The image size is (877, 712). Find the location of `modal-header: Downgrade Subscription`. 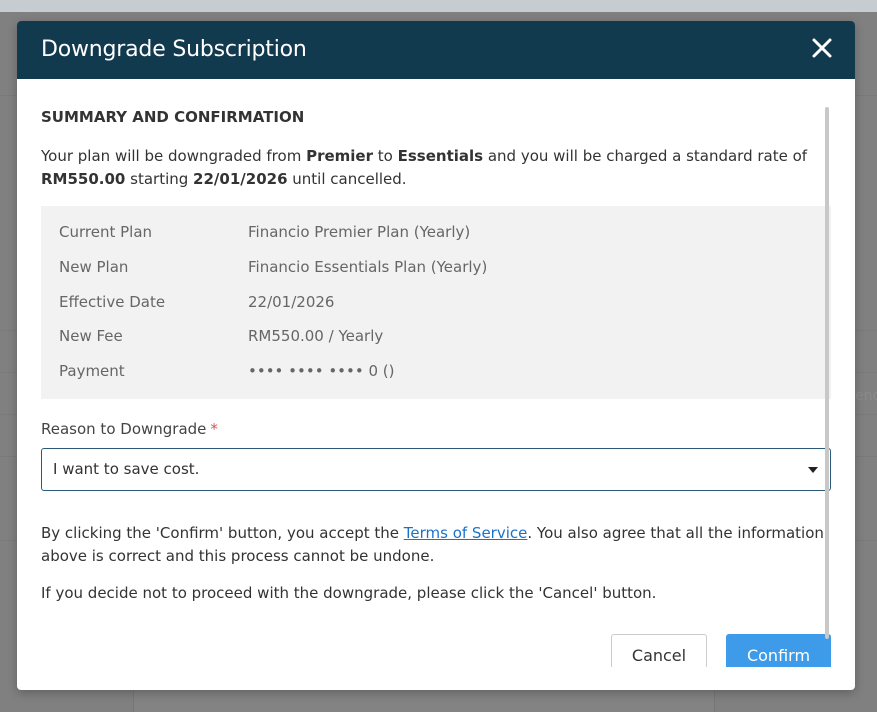

modal-header: Downgrade Subscription is located at coordinates (436, 50).